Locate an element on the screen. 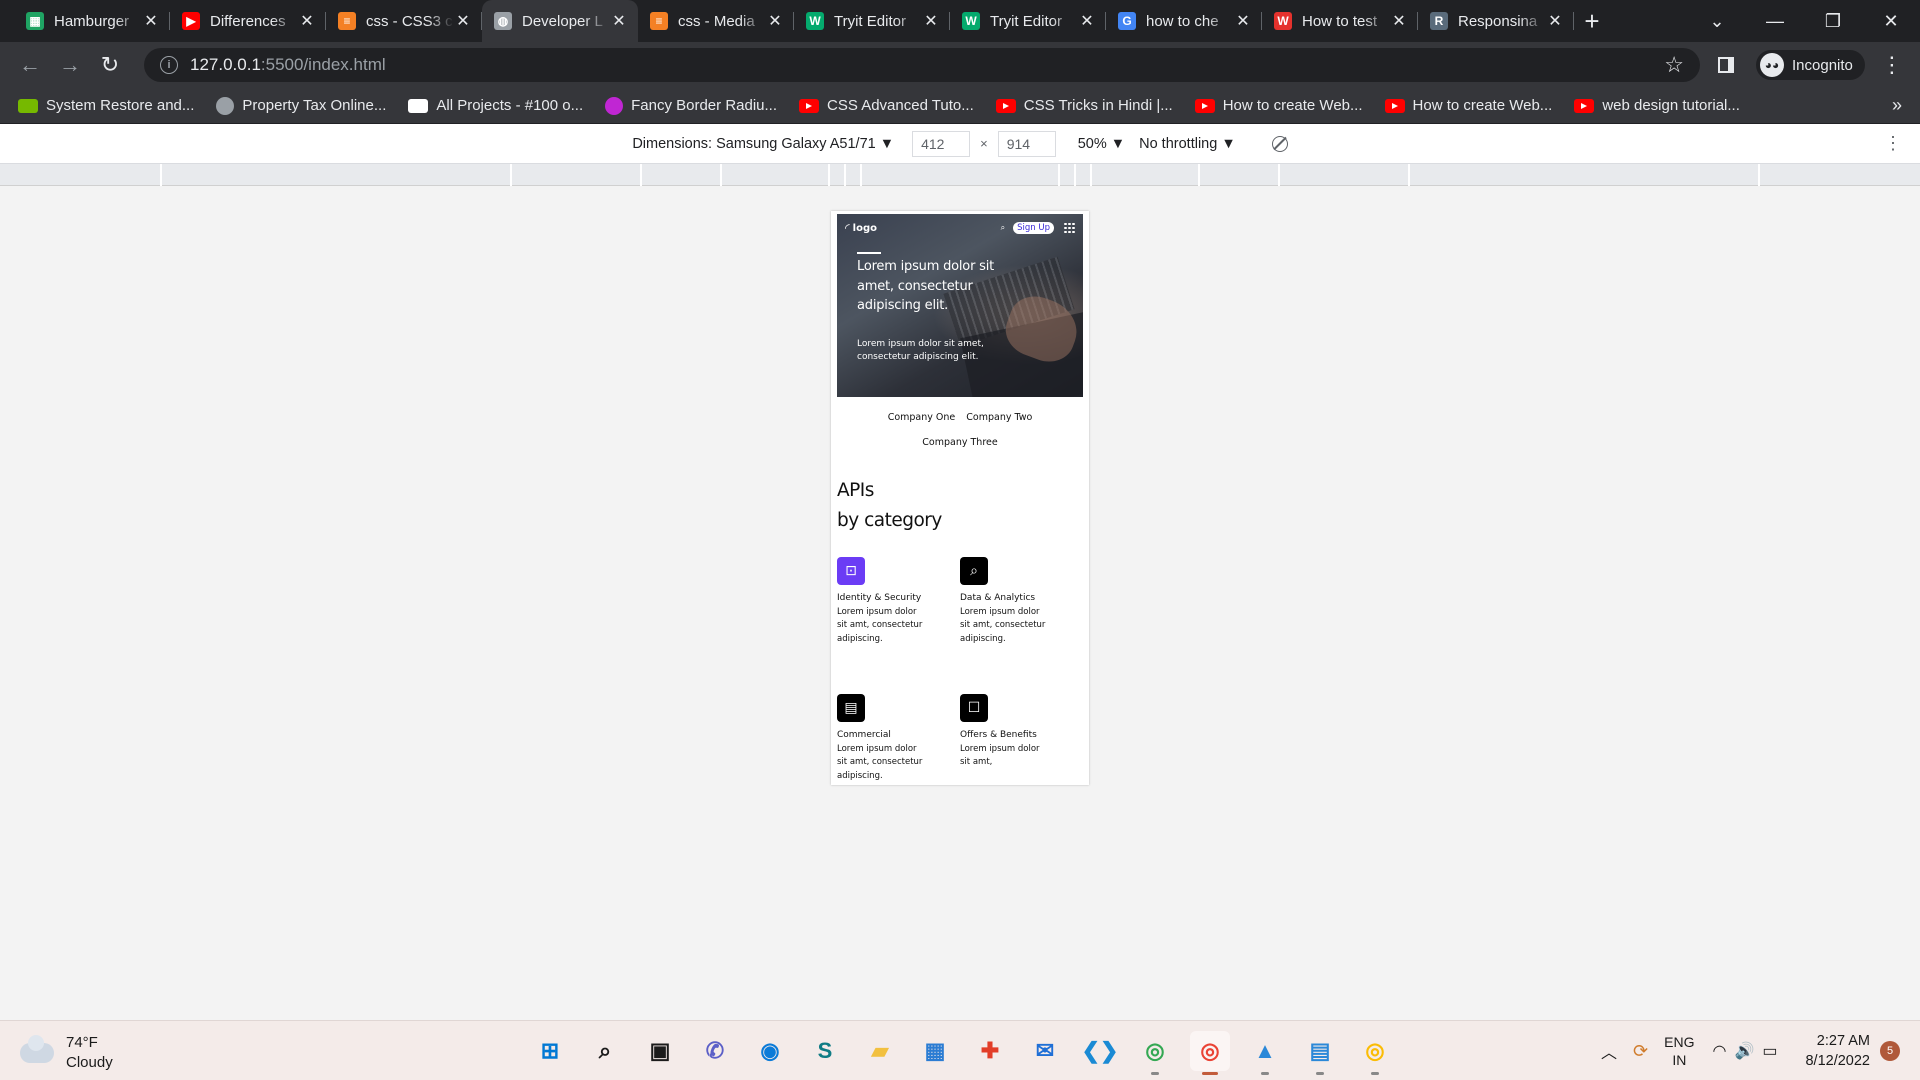  category-description: Lorem ipsum dolor sit amt, is located at coordinates (1000, 755).